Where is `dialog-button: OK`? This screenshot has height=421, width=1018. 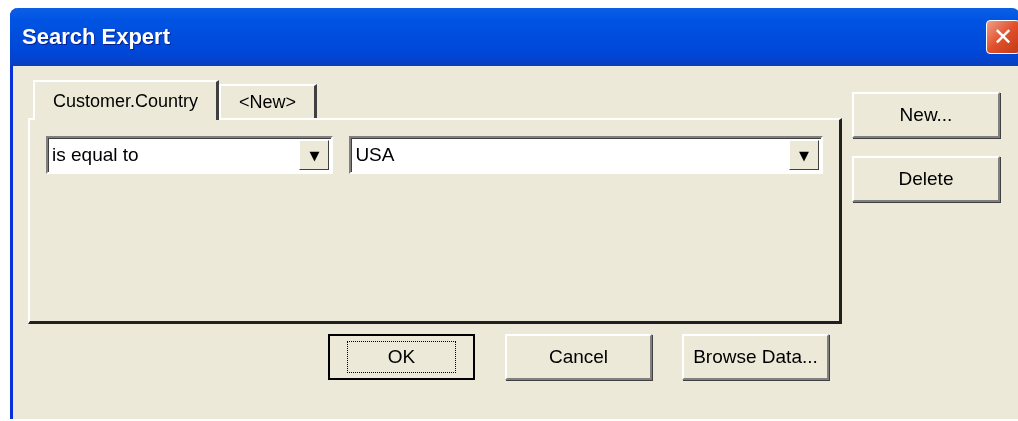
dialog-button: OK is located at coordinates (401, 357).